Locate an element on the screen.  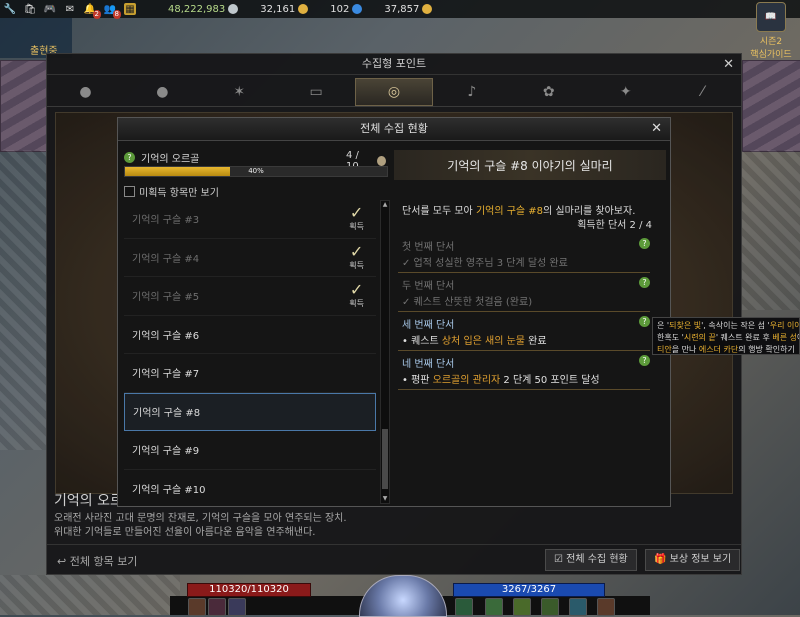
notification-badge: 2 is located at coordinates (96, 14).